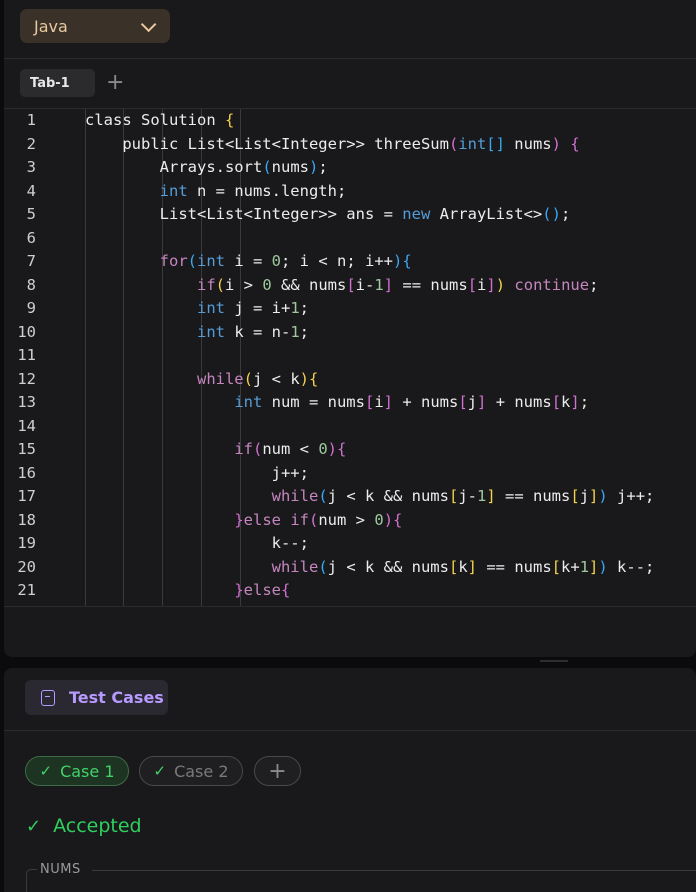 The image size is (696, 892). What do you see at coordinates (26, 496) in the screenshot?
I see `line-number: 17` at bounding box center [26, 496].